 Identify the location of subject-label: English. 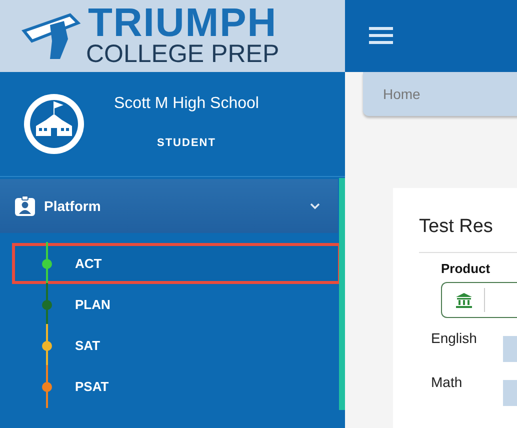
(454, 338).